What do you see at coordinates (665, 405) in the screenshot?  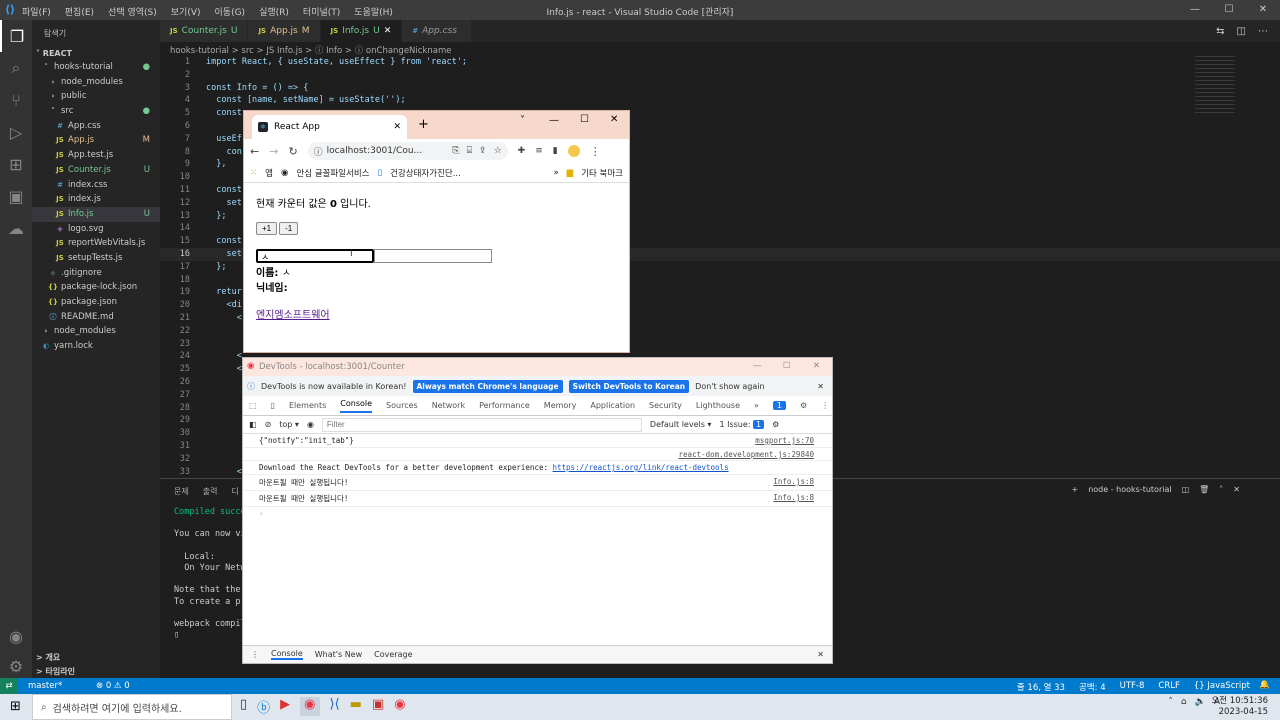 I see `devtools-tab: Security` at bounding box center [665, 405].